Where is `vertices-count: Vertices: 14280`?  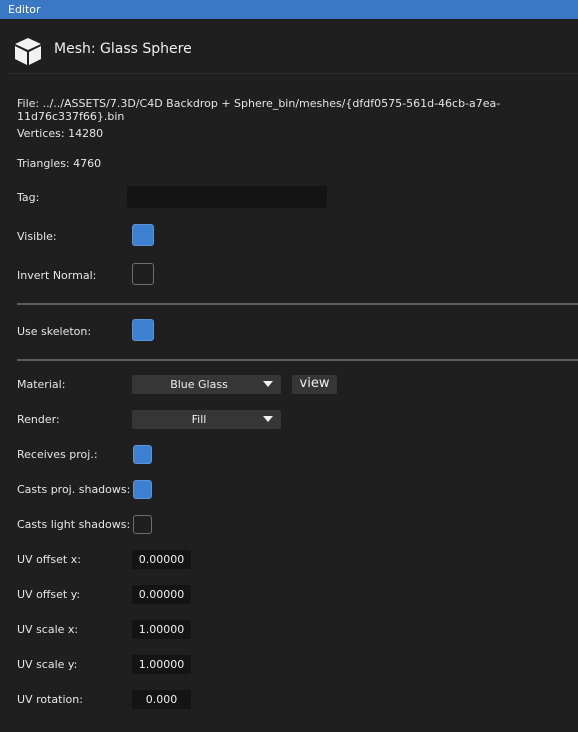
vertices-count: Vertices: 14280 is located at coordinates (60, 133).